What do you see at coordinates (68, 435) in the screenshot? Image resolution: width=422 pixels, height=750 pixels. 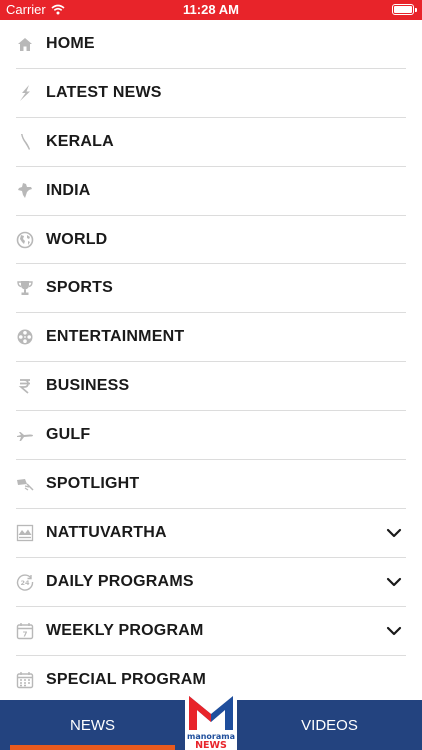 I see `menu-item-label: GULF` at bounding box center [68, 435].